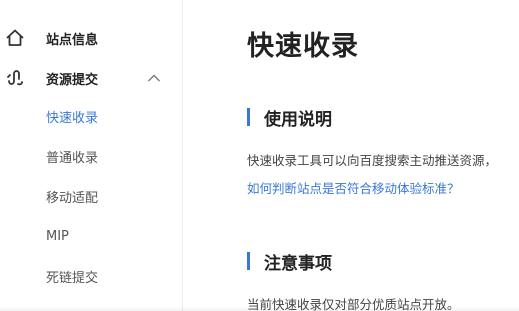  What do you see at coordinates (72, 156) in the screenshot?
I see `sidebar-subitem-normal-index: 普通收录` at bounding box center [72, 156].